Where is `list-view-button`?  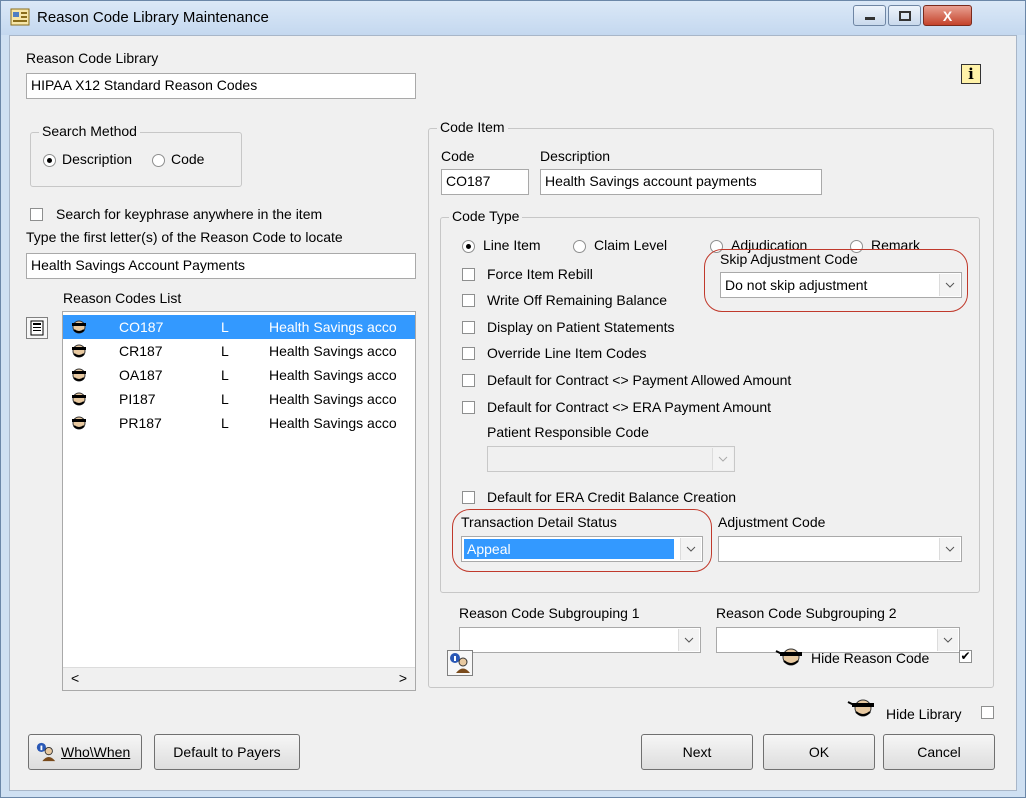
list-view-button is located at coordinates (37, 328).